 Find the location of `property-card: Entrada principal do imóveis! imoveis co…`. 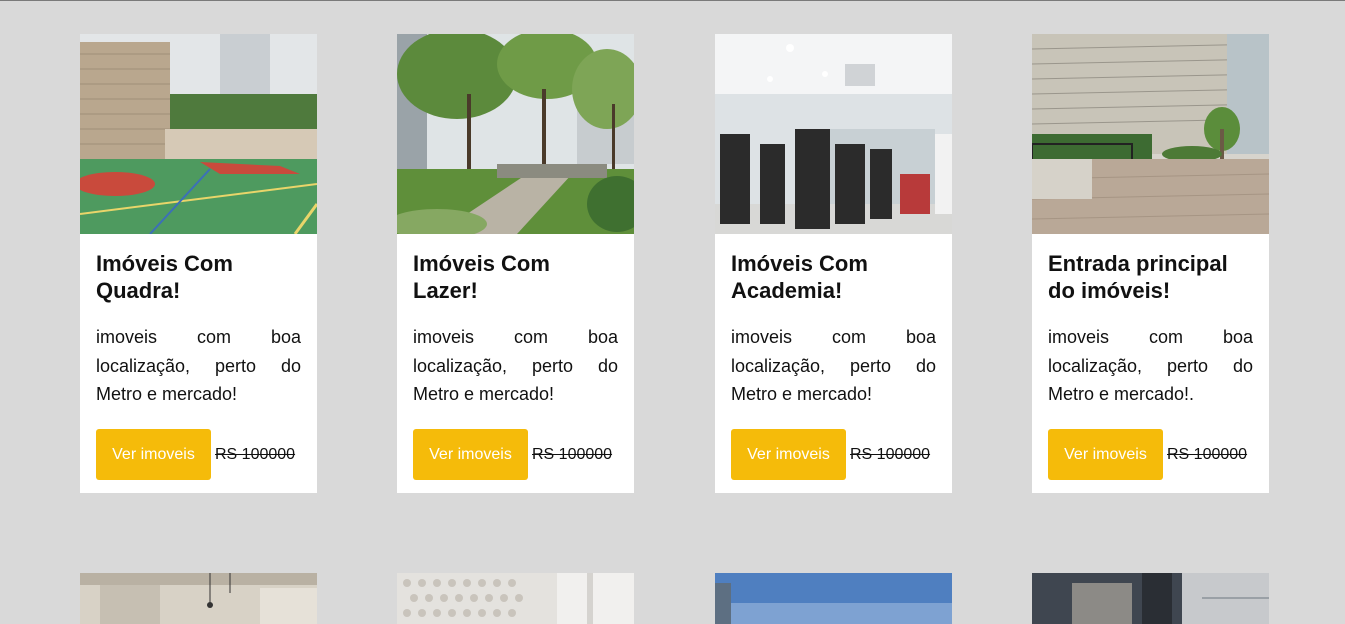

property-card: Entrada principal do imóveis! imoveis co… is located at coordinates (1150, 263).